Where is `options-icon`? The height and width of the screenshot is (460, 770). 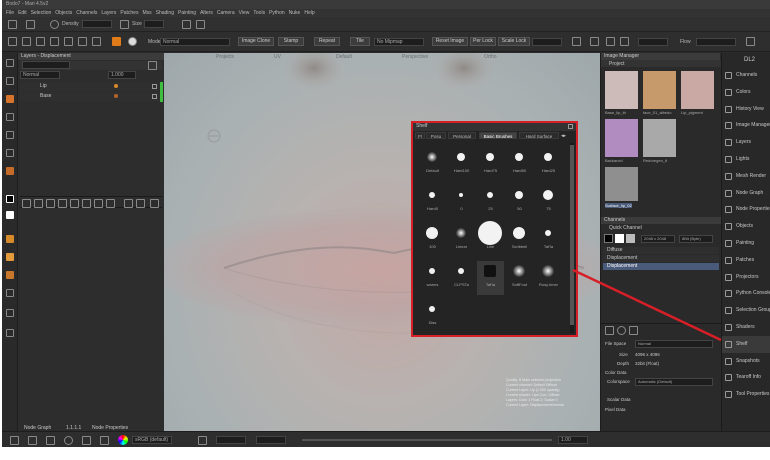 options-icon is located at coordinates (750, 41).